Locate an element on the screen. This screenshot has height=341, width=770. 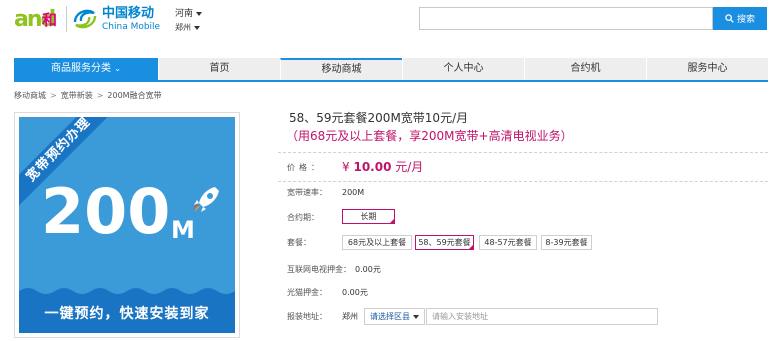
modem-deposit-label: 光猫押金： is located at coordinates (307, 292).